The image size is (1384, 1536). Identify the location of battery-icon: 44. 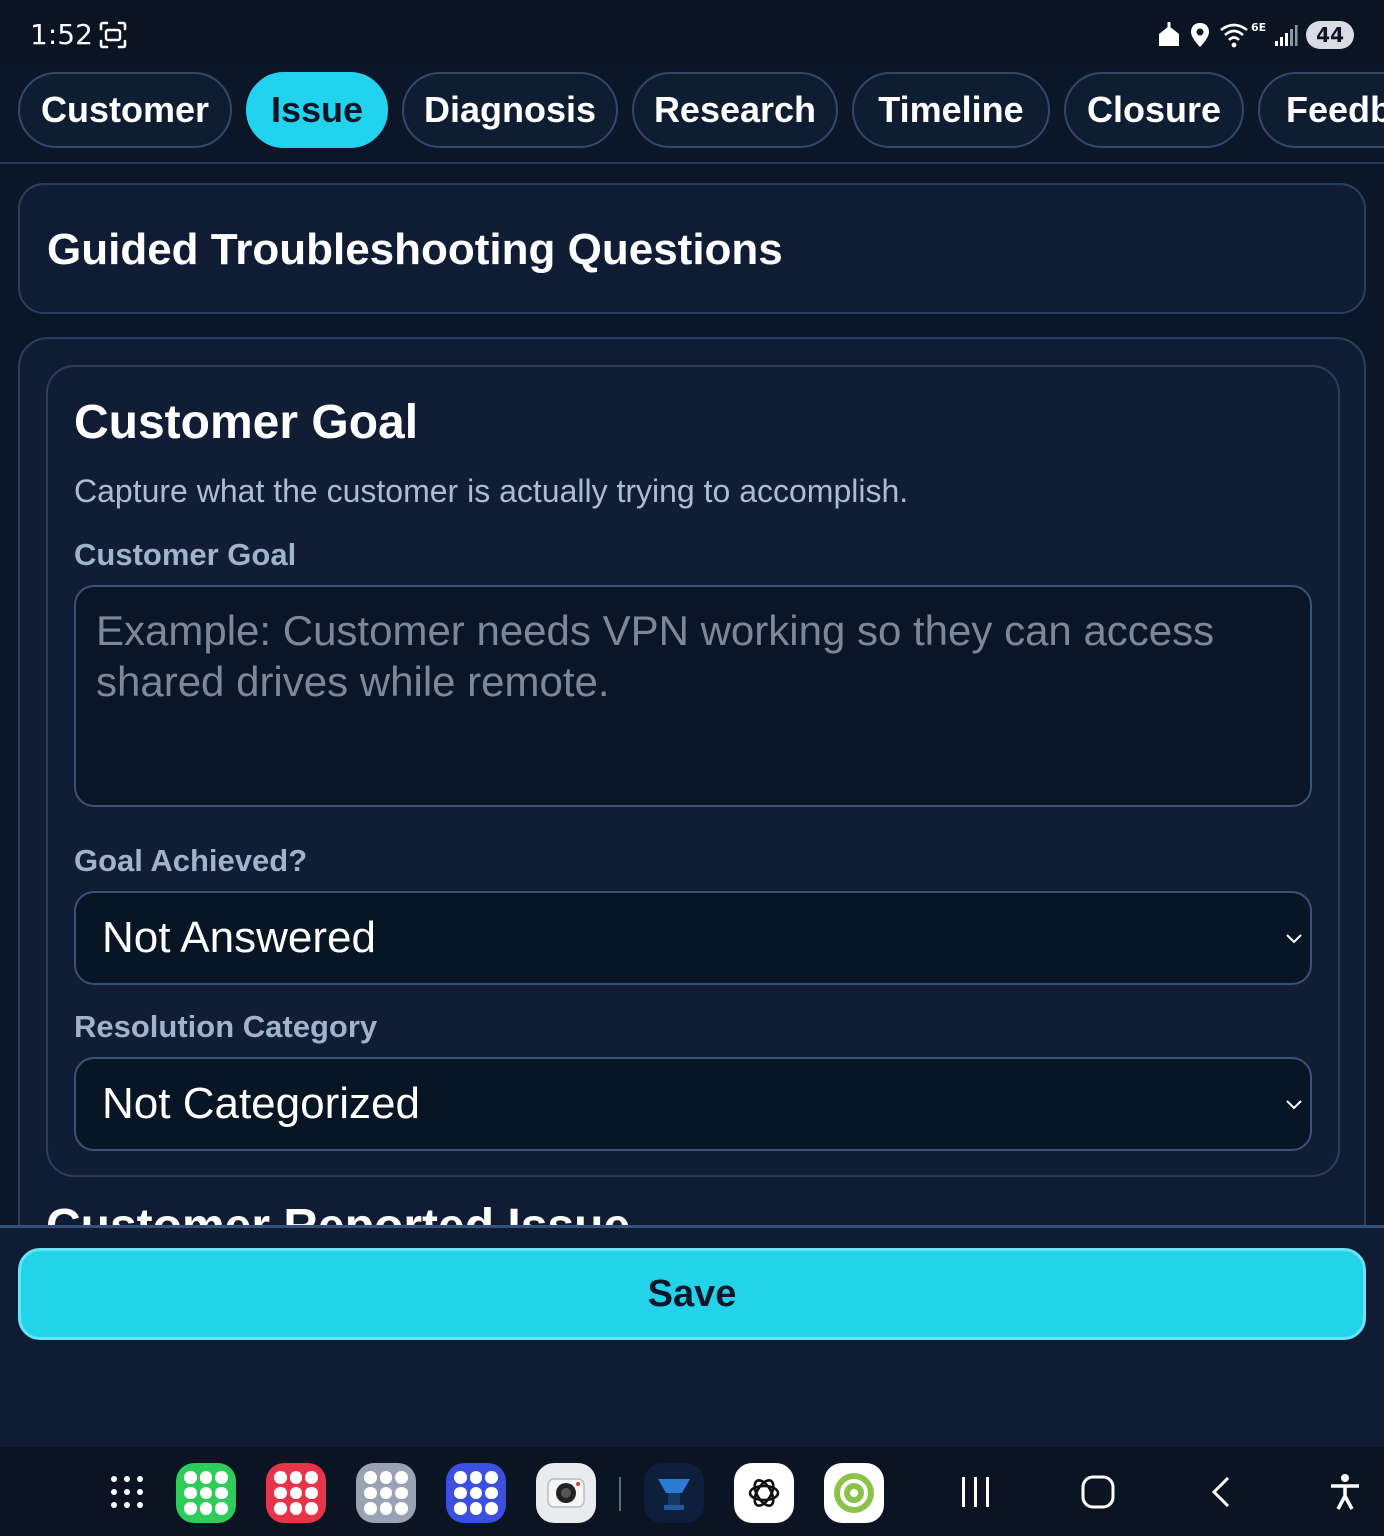
(1330, 35).